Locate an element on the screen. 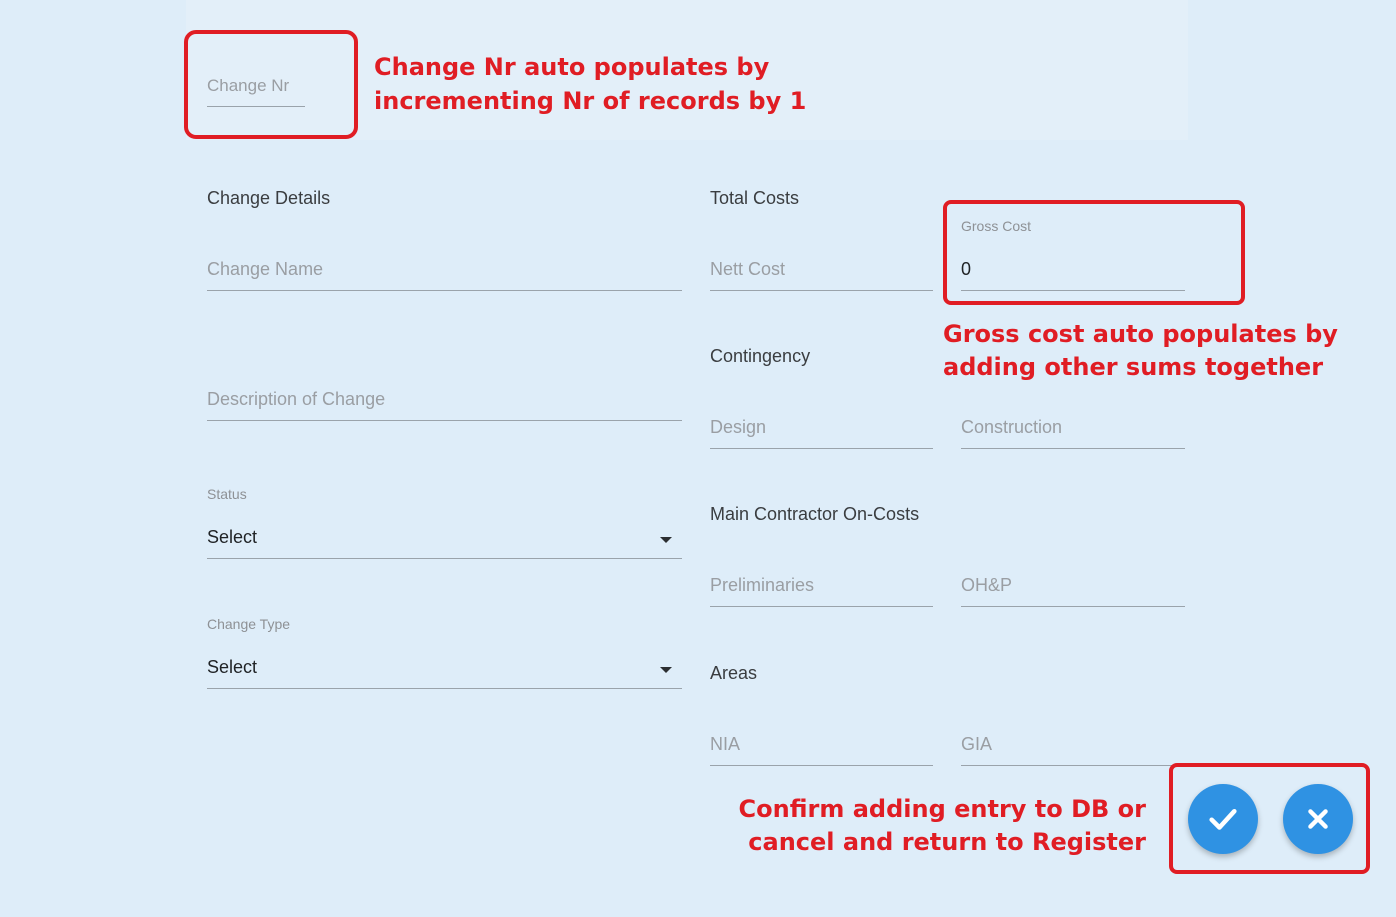  cancel-button is located at coordinates (1318, 819).